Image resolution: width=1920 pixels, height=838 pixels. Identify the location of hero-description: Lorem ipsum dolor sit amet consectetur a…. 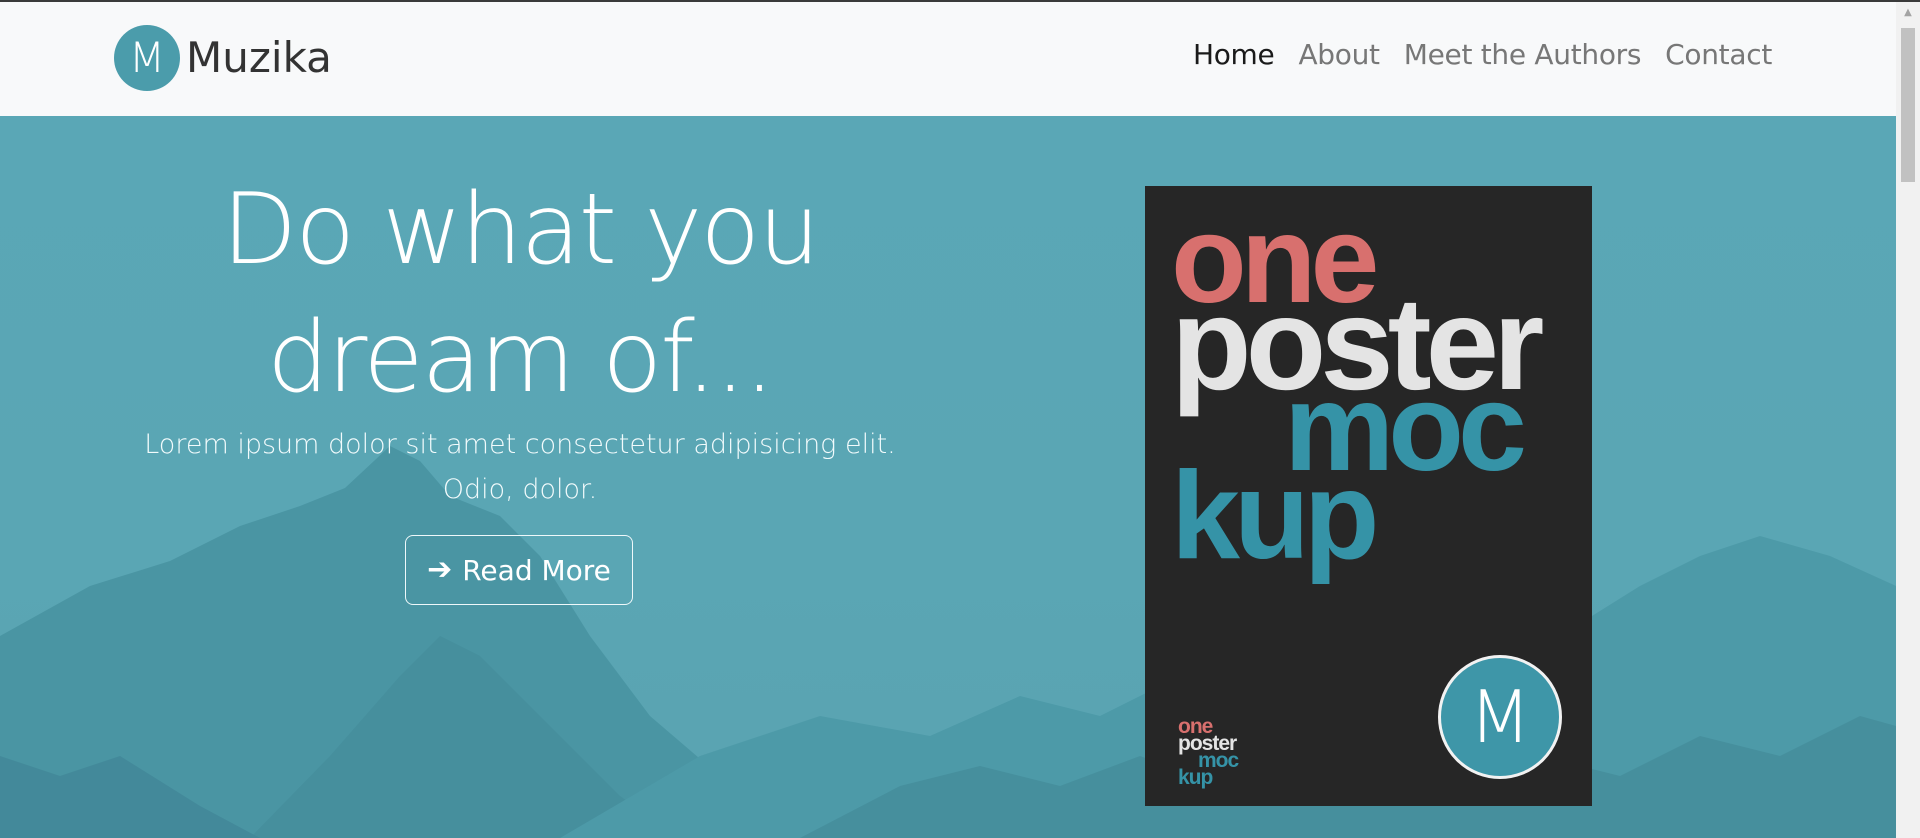
(520, 467).